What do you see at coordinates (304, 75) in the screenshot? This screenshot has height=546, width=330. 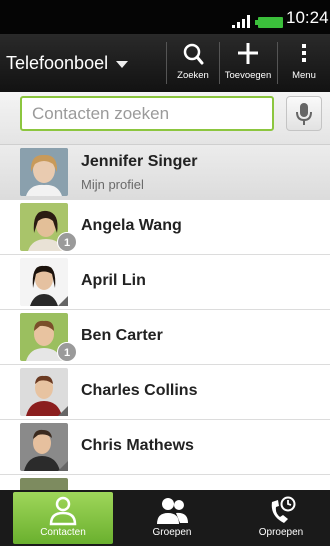 I see `menu-button-label: Menu` at bounding box center [304, 75].